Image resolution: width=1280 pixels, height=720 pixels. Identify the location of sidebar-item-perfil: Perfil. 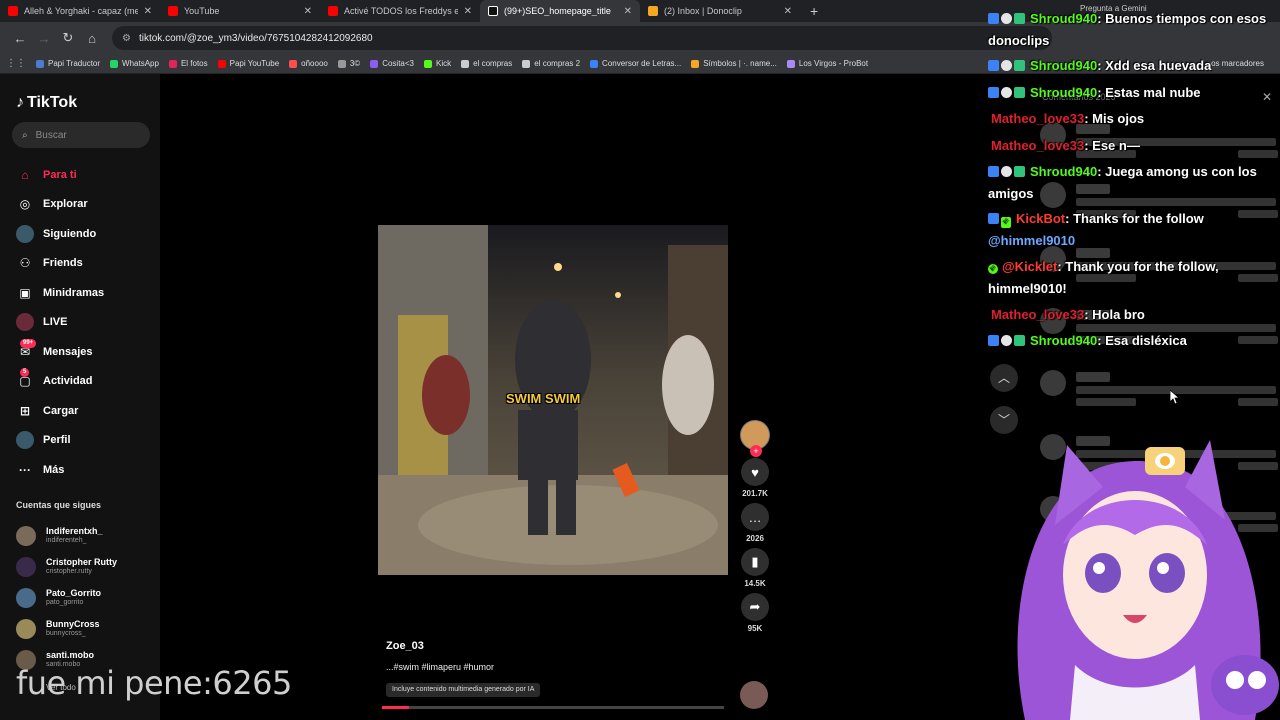
(60, 441).